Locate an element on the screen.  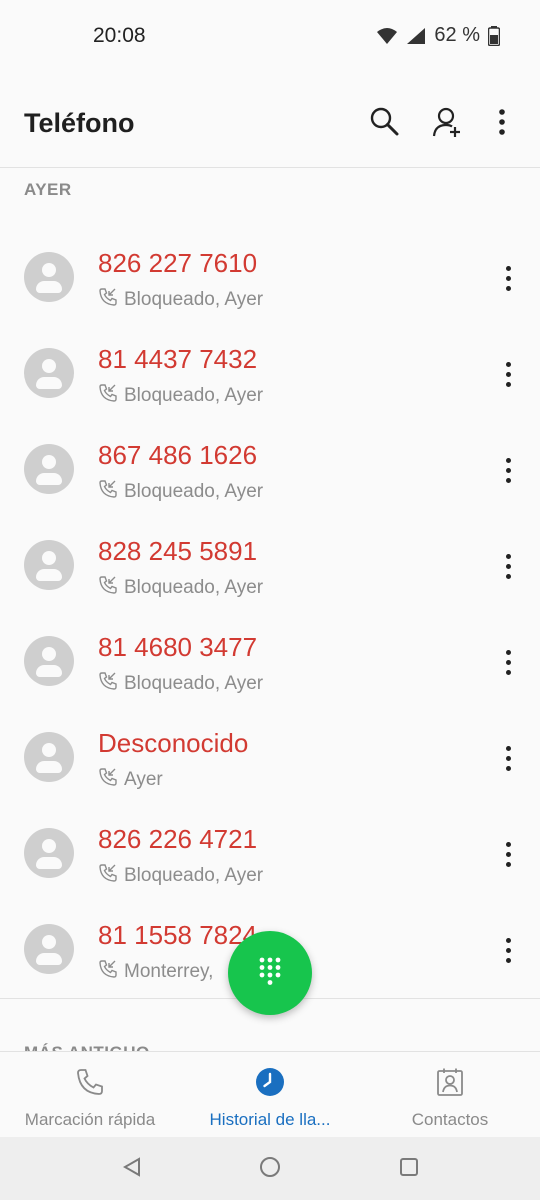
call-number: 81 4680 3477 is located at coordinates (178, 647).